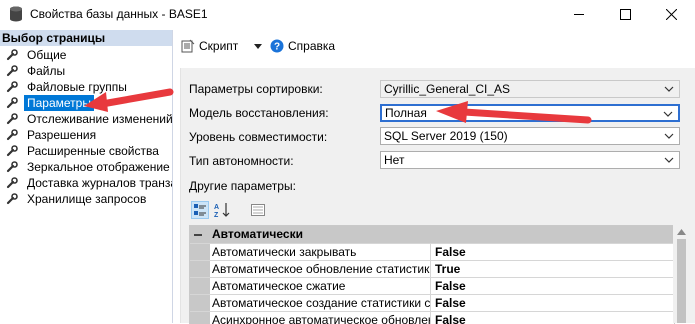  Describe the element at coordinates (93, 151) in the screenshot. I see `page-item-label: Расширенные свойства` at that location.